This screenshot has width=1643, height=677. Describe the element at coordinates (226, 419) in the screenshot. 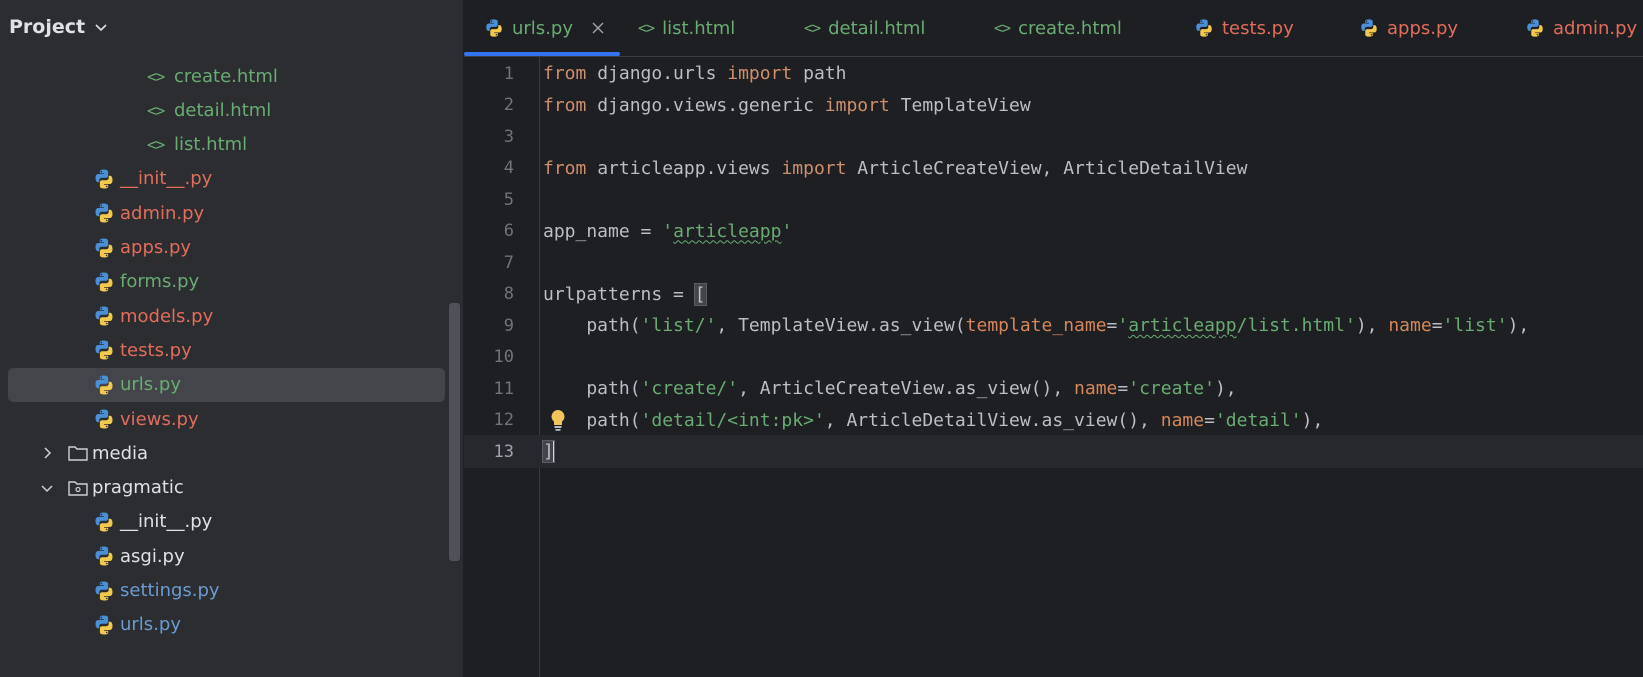

I see `tree-item: views.py` at that location.